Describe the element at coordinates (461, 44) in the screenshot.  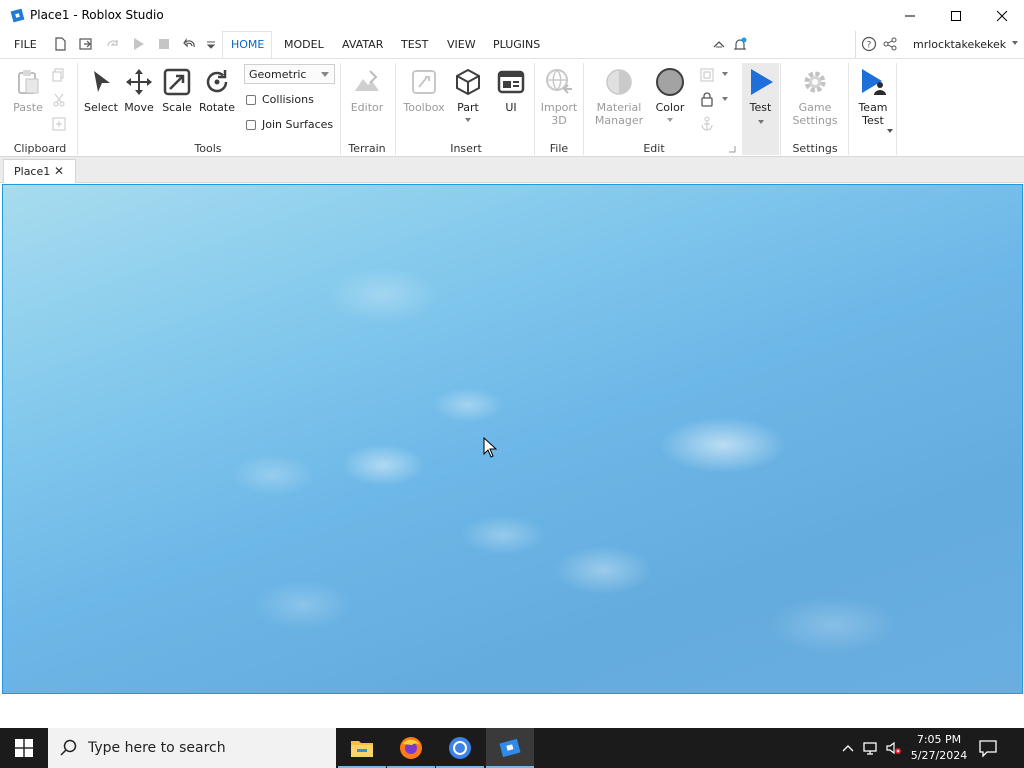
I see `tab-view: VIEW` at that location.